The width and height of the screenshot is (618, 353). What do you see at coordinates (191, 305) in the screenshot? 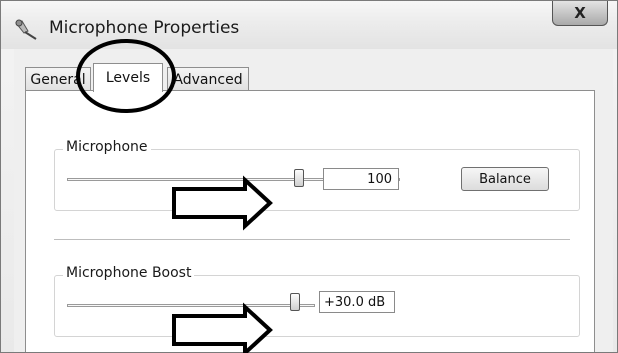
I see `boost-slider-track` at bounding box center [191, 305].